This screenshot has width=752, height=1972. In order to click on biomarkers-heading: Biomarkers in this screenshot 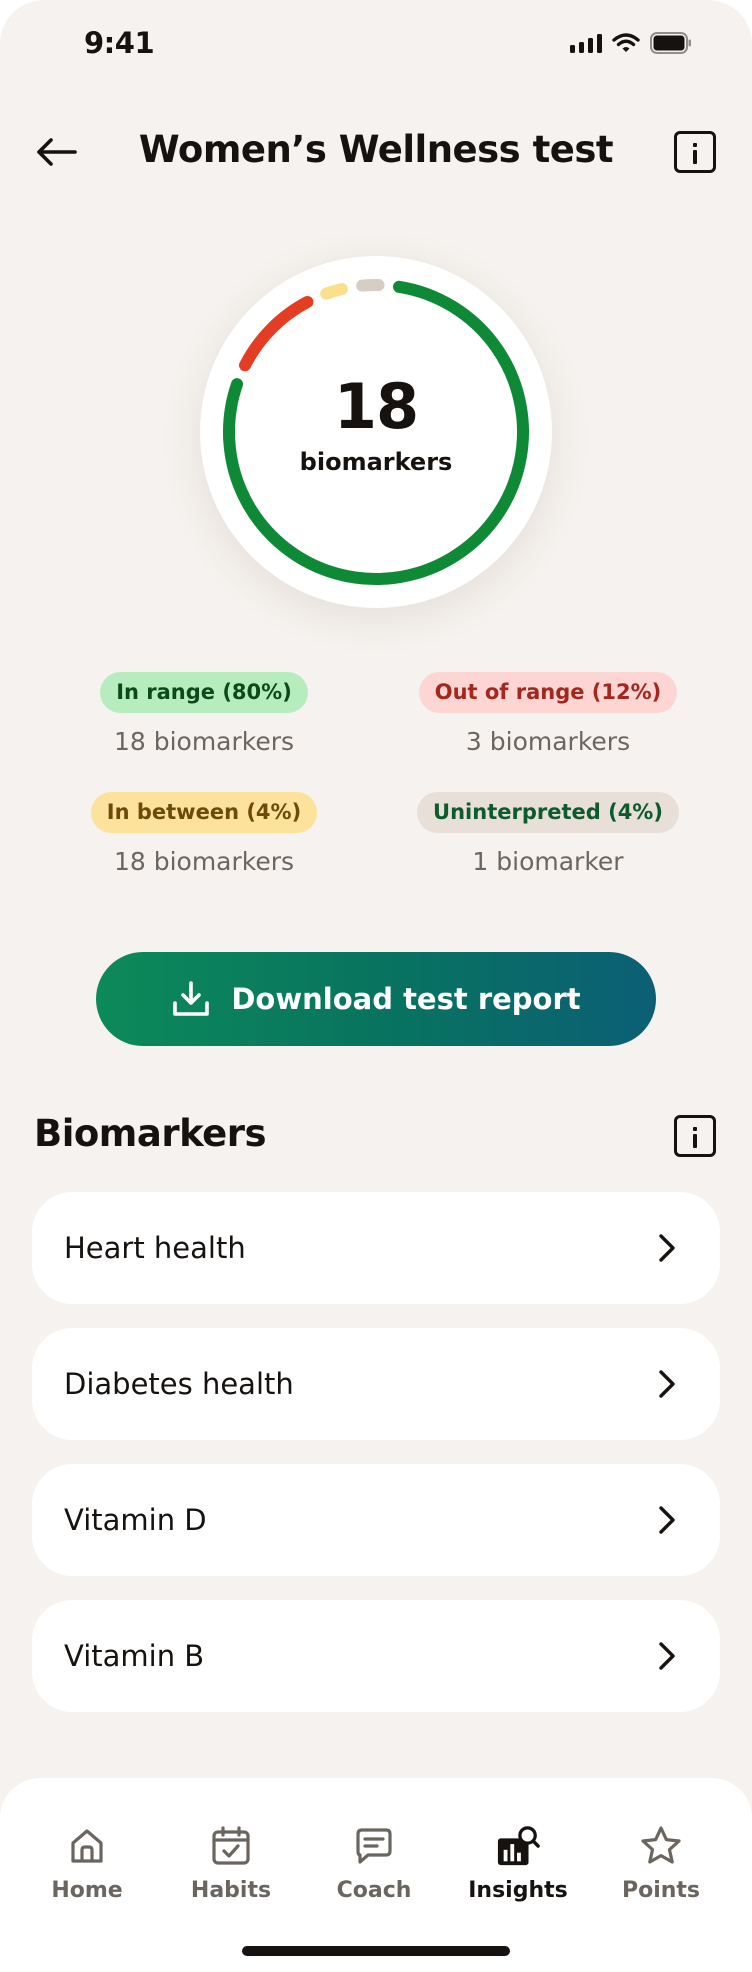, I will do `click(150, 1133)`.